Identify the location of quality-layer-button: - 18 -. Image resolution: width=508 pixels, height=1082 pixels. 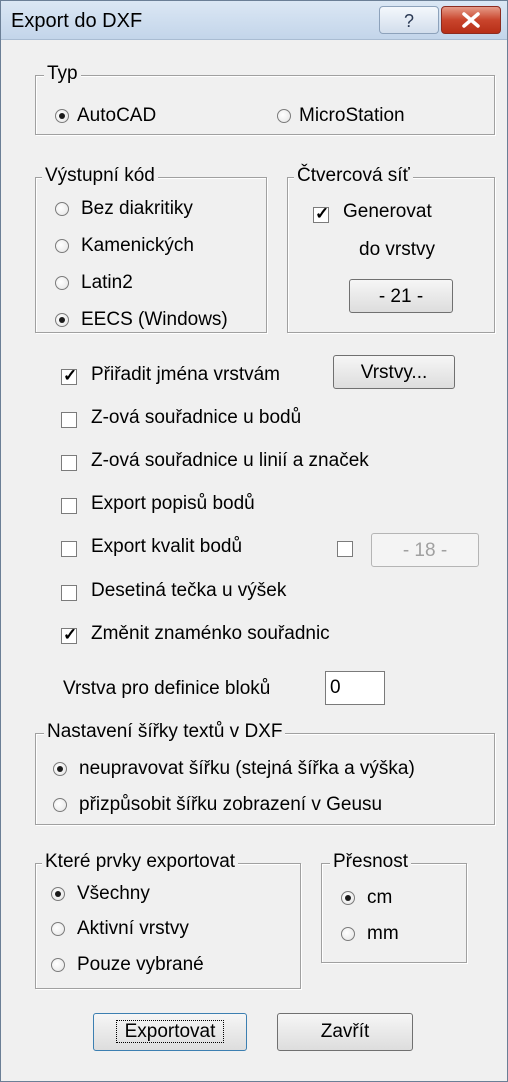
(425, 550).